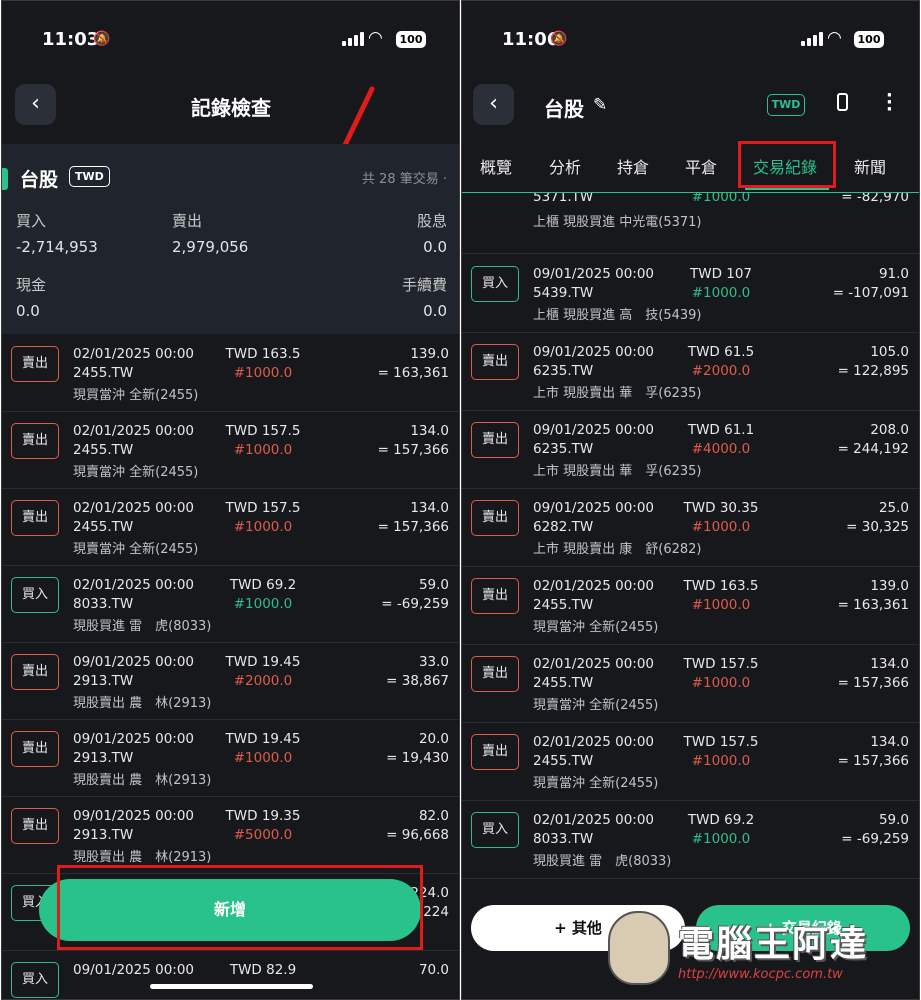  What do you see at coordinates (812, 39) in the screenshot?
I see `signal-icon` at bounding box center [812, 39].